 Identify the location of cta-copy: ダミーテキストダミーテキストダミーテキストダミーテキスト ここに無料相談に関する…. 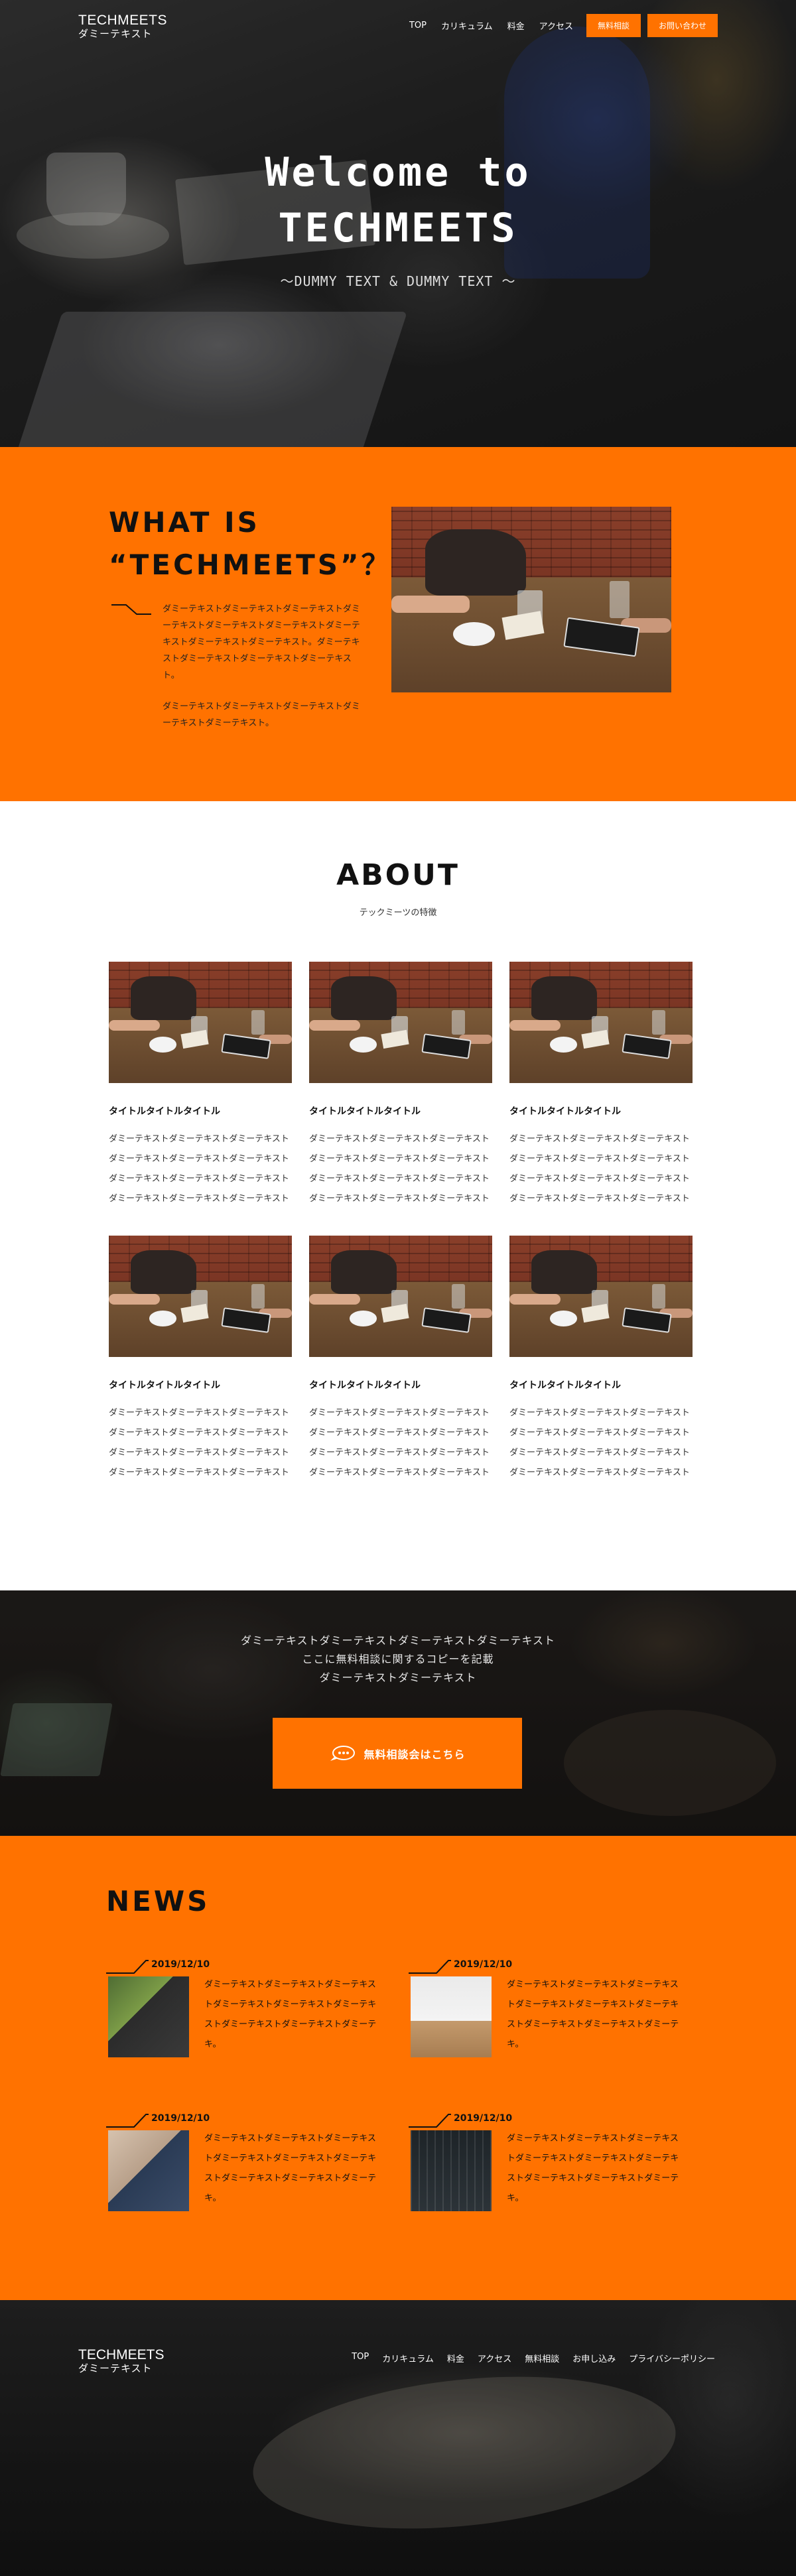
(398, 1659).